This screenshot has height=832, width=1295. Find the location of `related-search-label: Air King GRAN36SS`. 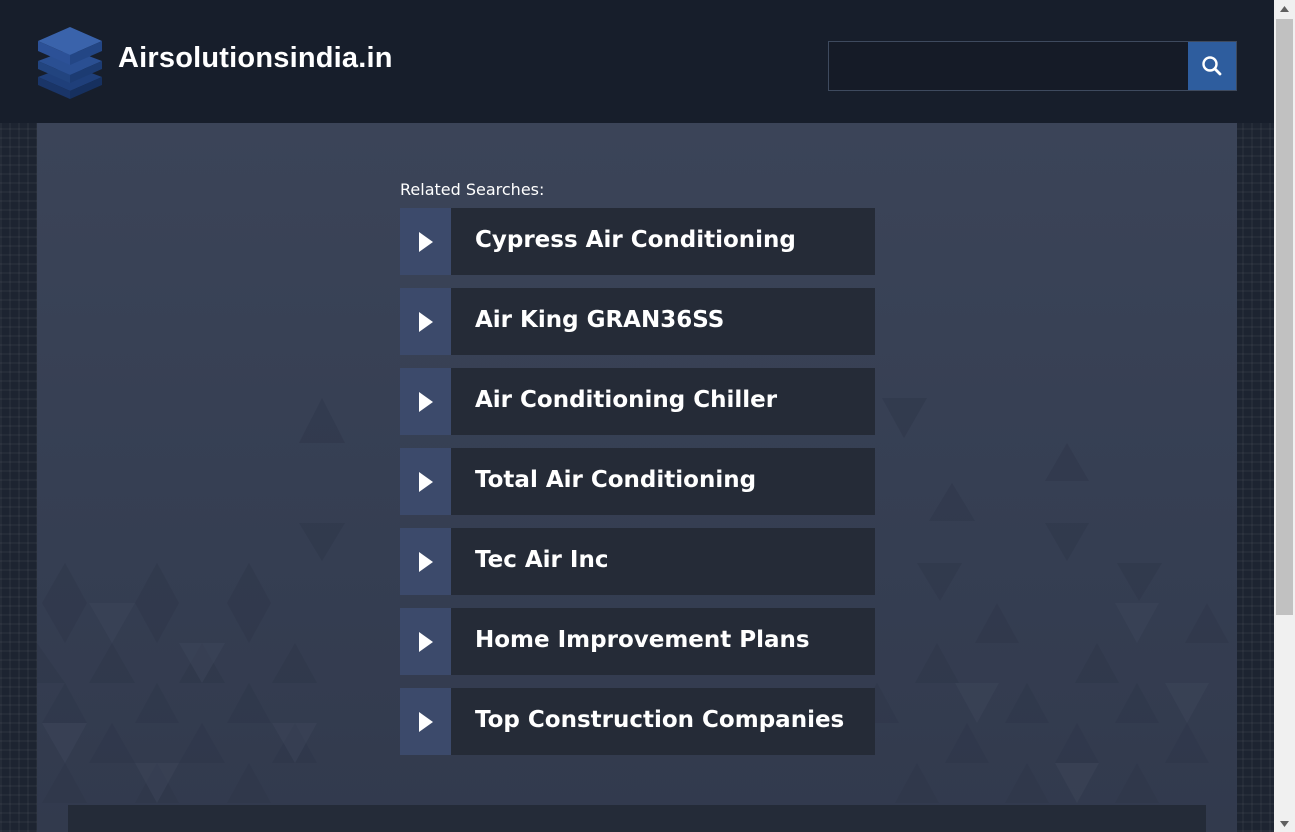

related-search-label: Air King GRAN36SS is located at coordinates (663, 321).